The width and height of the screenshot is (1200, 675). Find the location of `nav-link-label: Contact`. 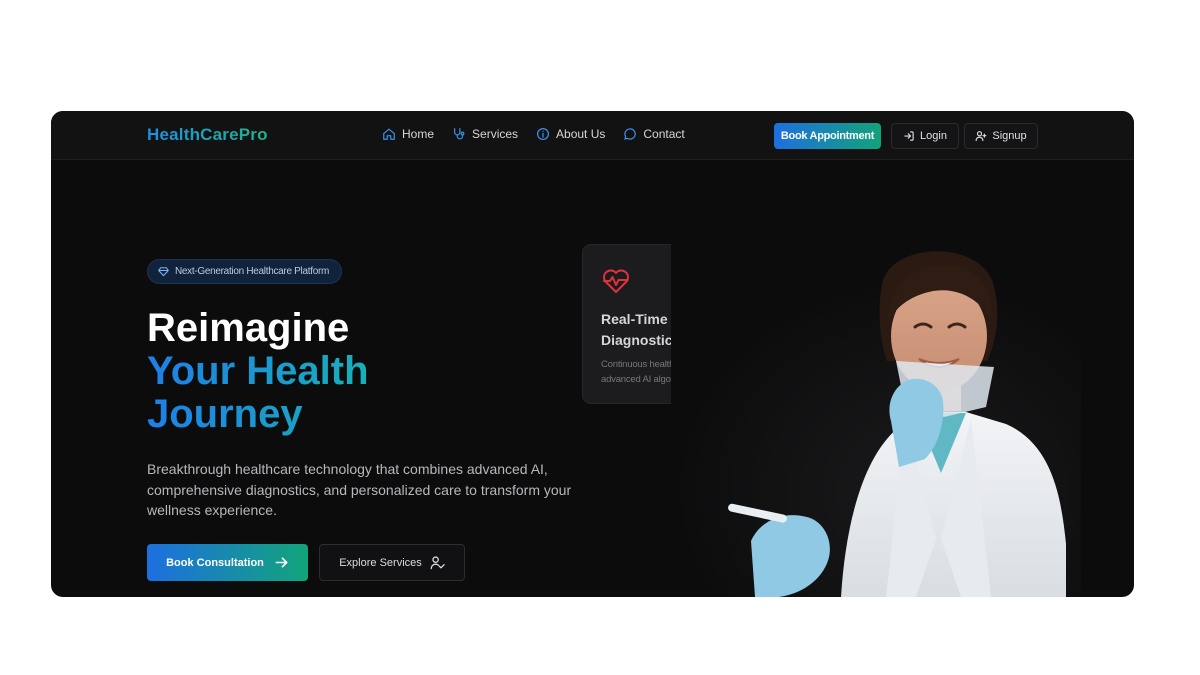

nav-link-label: Contact is located at coordinates (664, 134).